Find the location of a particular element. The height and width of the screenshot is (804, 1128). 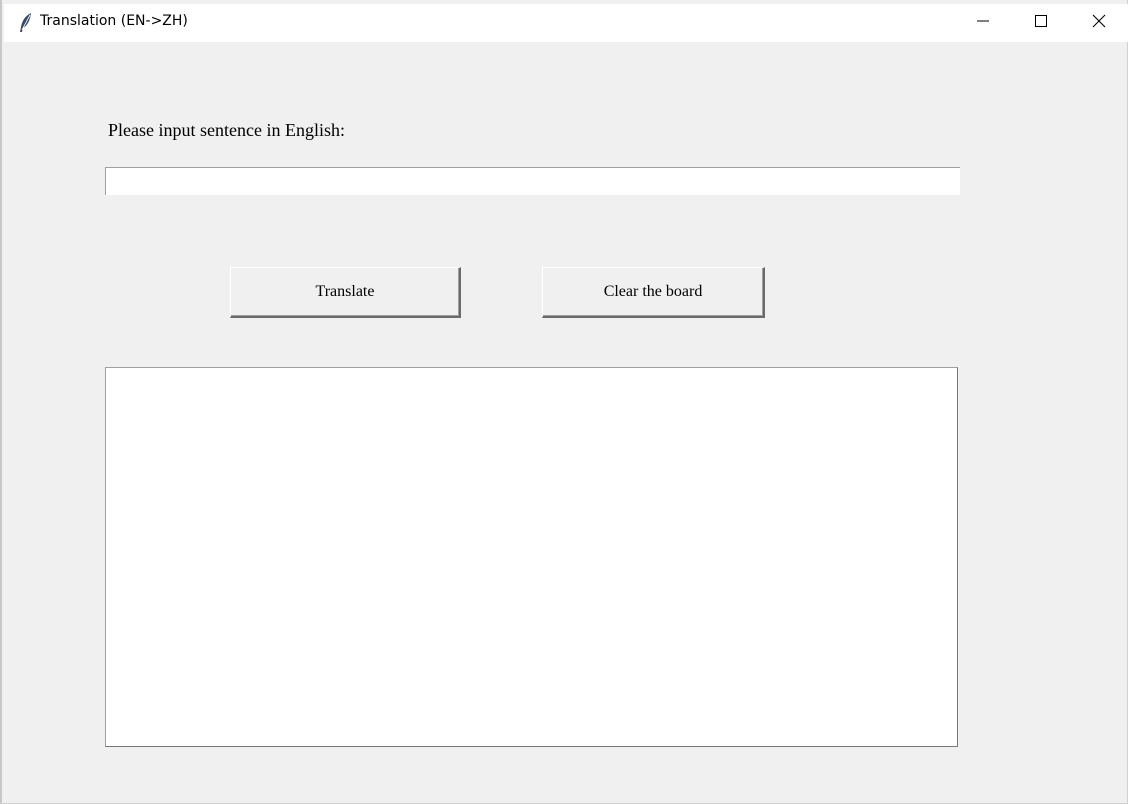

title-bar: Translation (EN->ZH) is located at coordinates (566, 23).